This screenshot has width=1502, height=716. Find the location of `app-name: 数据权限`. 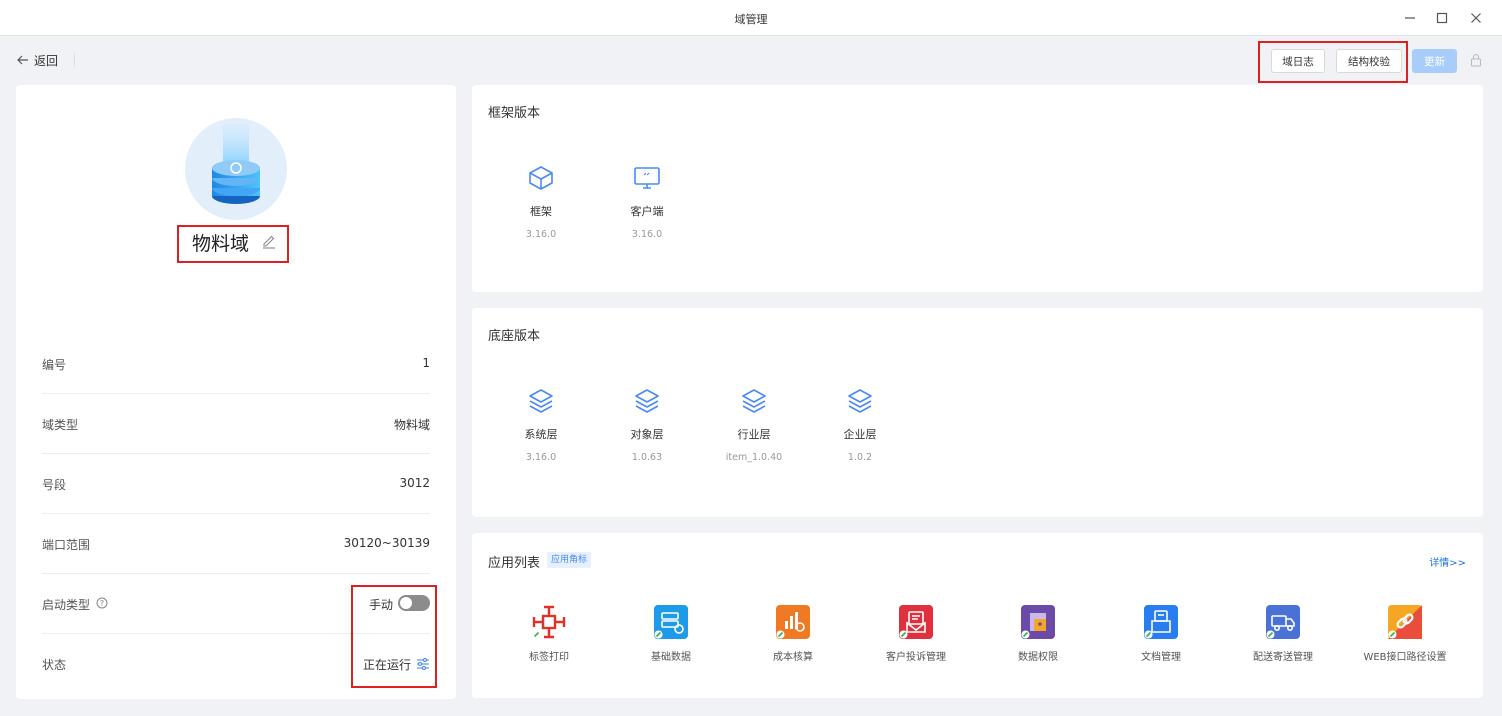

app-name: 数据权限 is located at coordinates (1038, 657).